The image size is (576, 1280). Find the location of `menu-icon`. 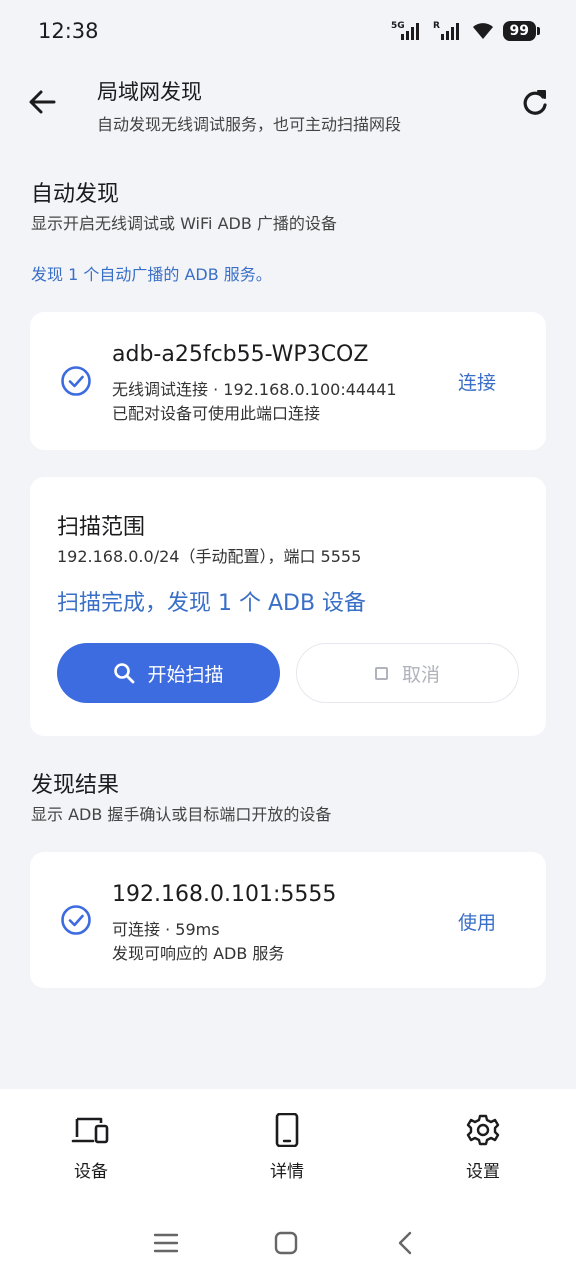

menu-icon is located at coordinates (166, 1243).